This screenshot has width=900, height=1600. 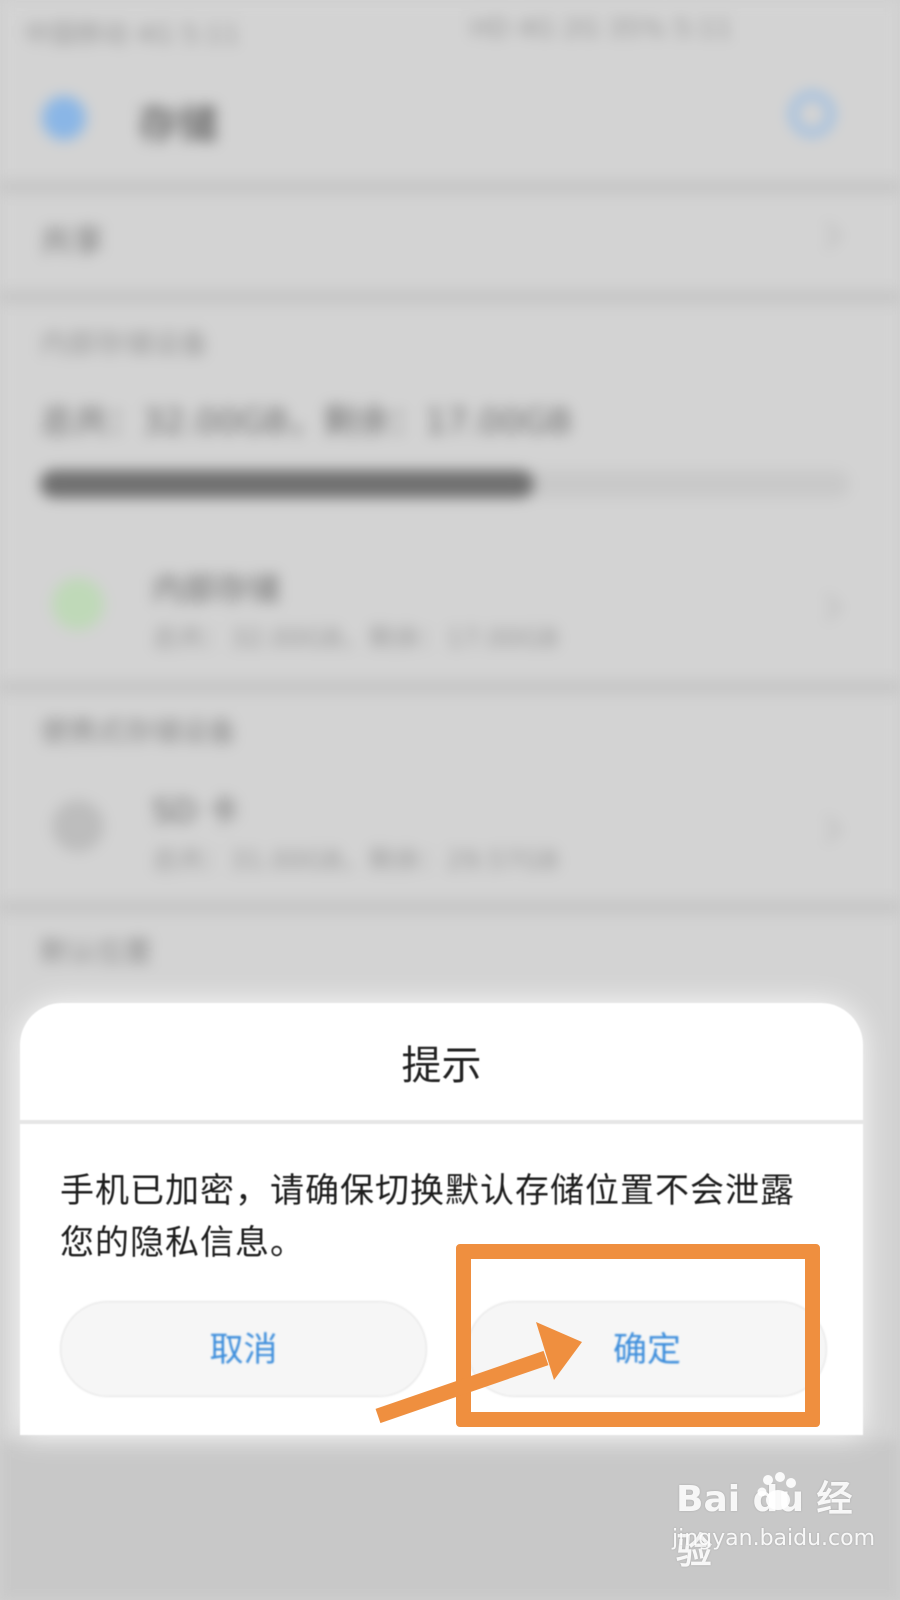 What do you see at coordinates (441, 1122) in the screenshot?
I see `dialog-divider` at bounding box center [441, 1122].